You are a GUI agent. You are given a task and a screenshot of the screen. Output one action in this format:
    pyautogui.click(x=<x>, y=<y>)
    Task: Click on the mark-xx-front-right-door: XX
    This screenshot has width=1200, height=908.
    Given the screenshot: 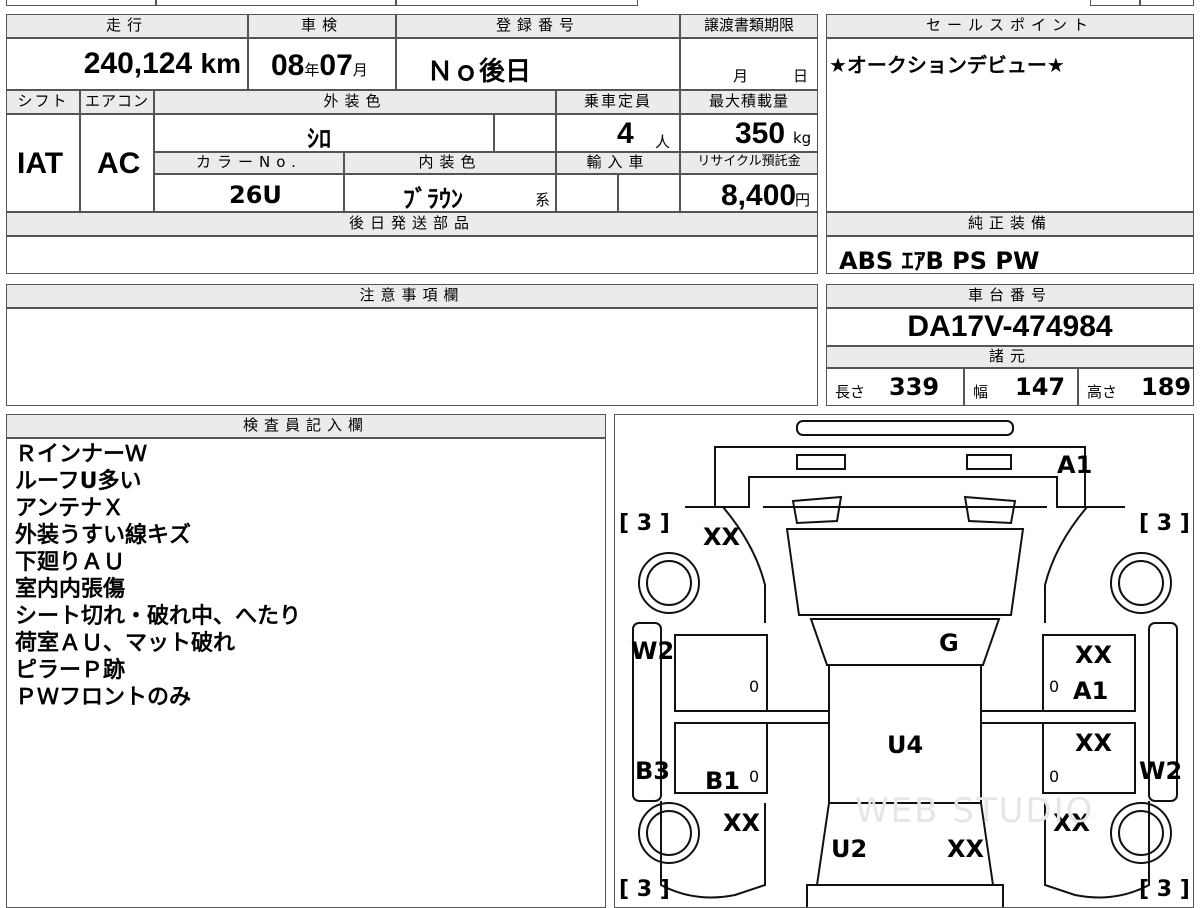 What is the action you would take?
    pyautogui.click(x=1094, y=655)
    